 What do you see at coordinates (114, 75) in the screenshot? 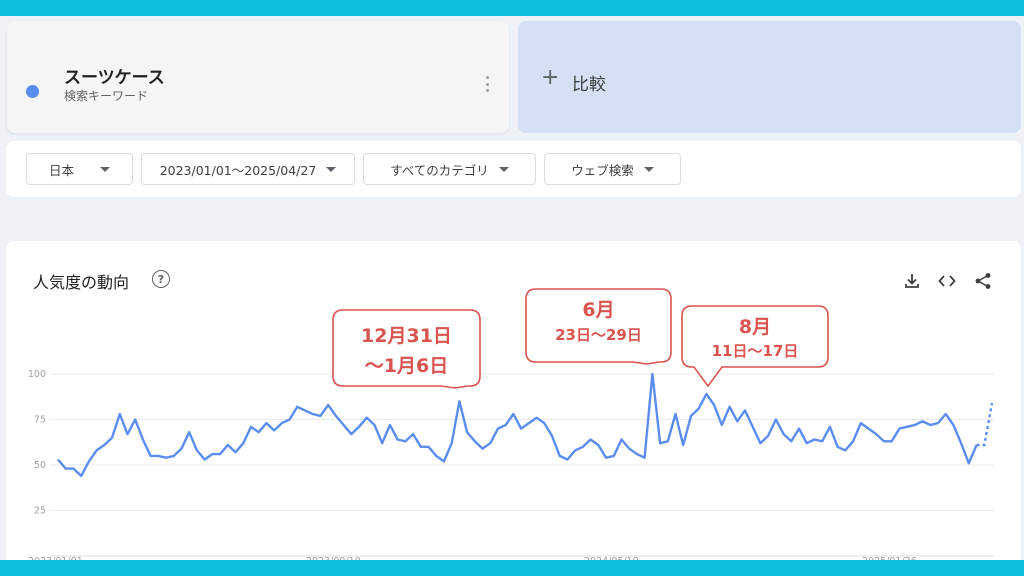
I see `search-term-name: スーツケース` at bounding box center [114, 75].